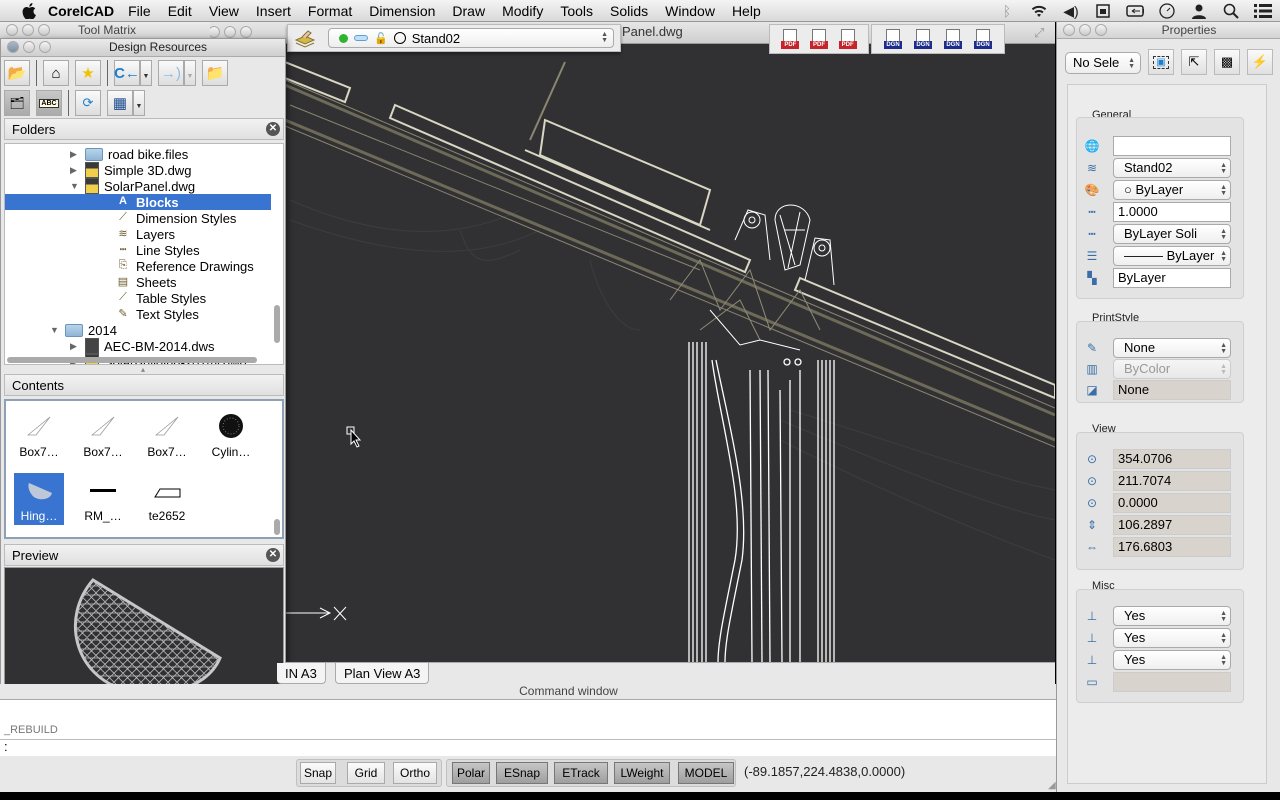 The image size is (1280, 800). Describe the element at coordinates (138, 218) in the screenshot. I see `tree-item: ⟋ Dimension Styles` at that location.